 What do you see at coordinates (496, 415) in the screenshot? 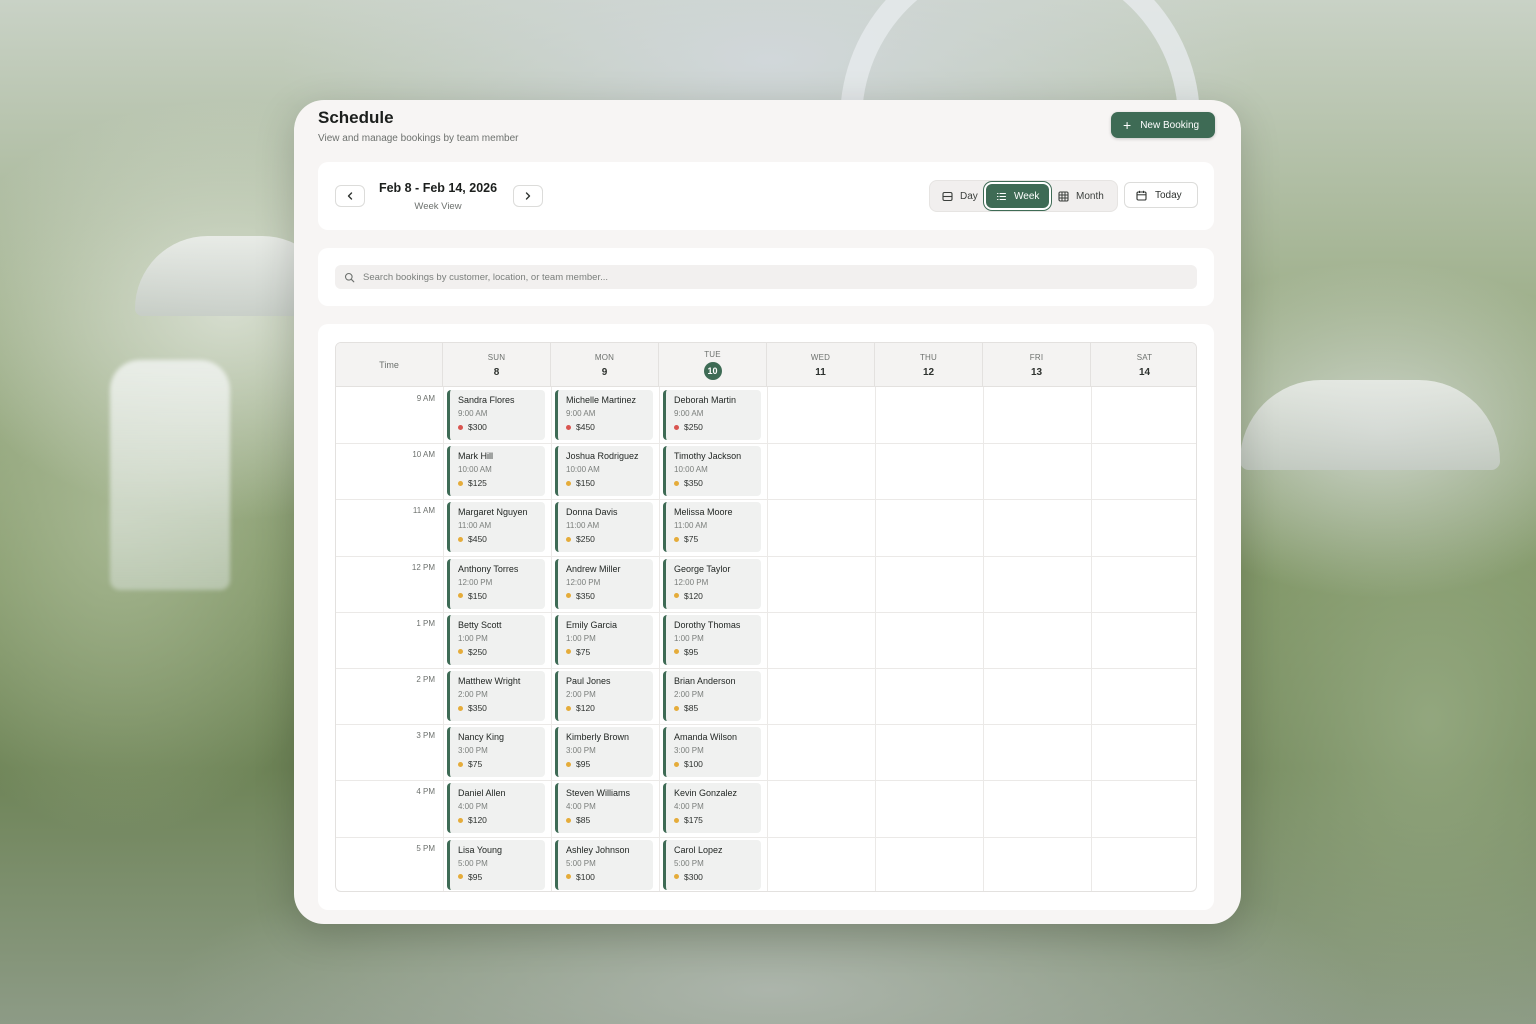
I see `booking-card: Sandra Flores 9:00 AM $300` at bounding box center [496, 415].